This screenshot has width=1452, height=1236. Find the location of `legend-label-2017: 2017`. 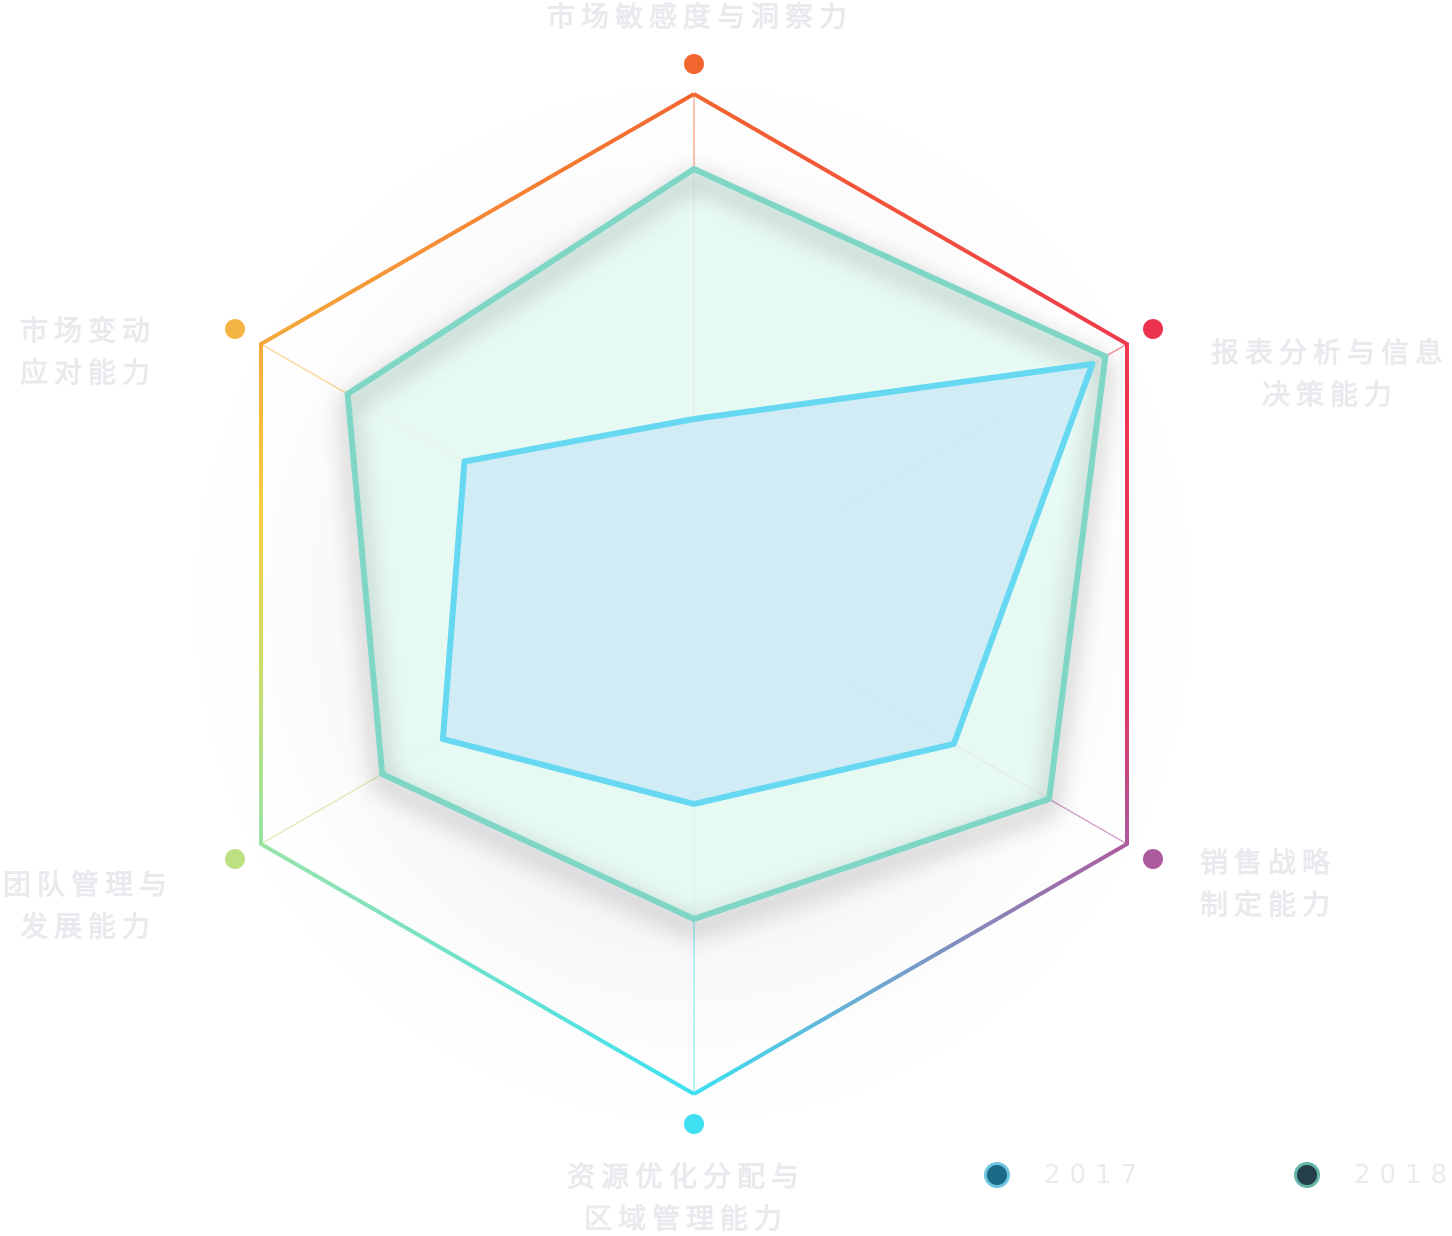

legend-label-2017: 2017 is located at coordinates (1095, 1175).